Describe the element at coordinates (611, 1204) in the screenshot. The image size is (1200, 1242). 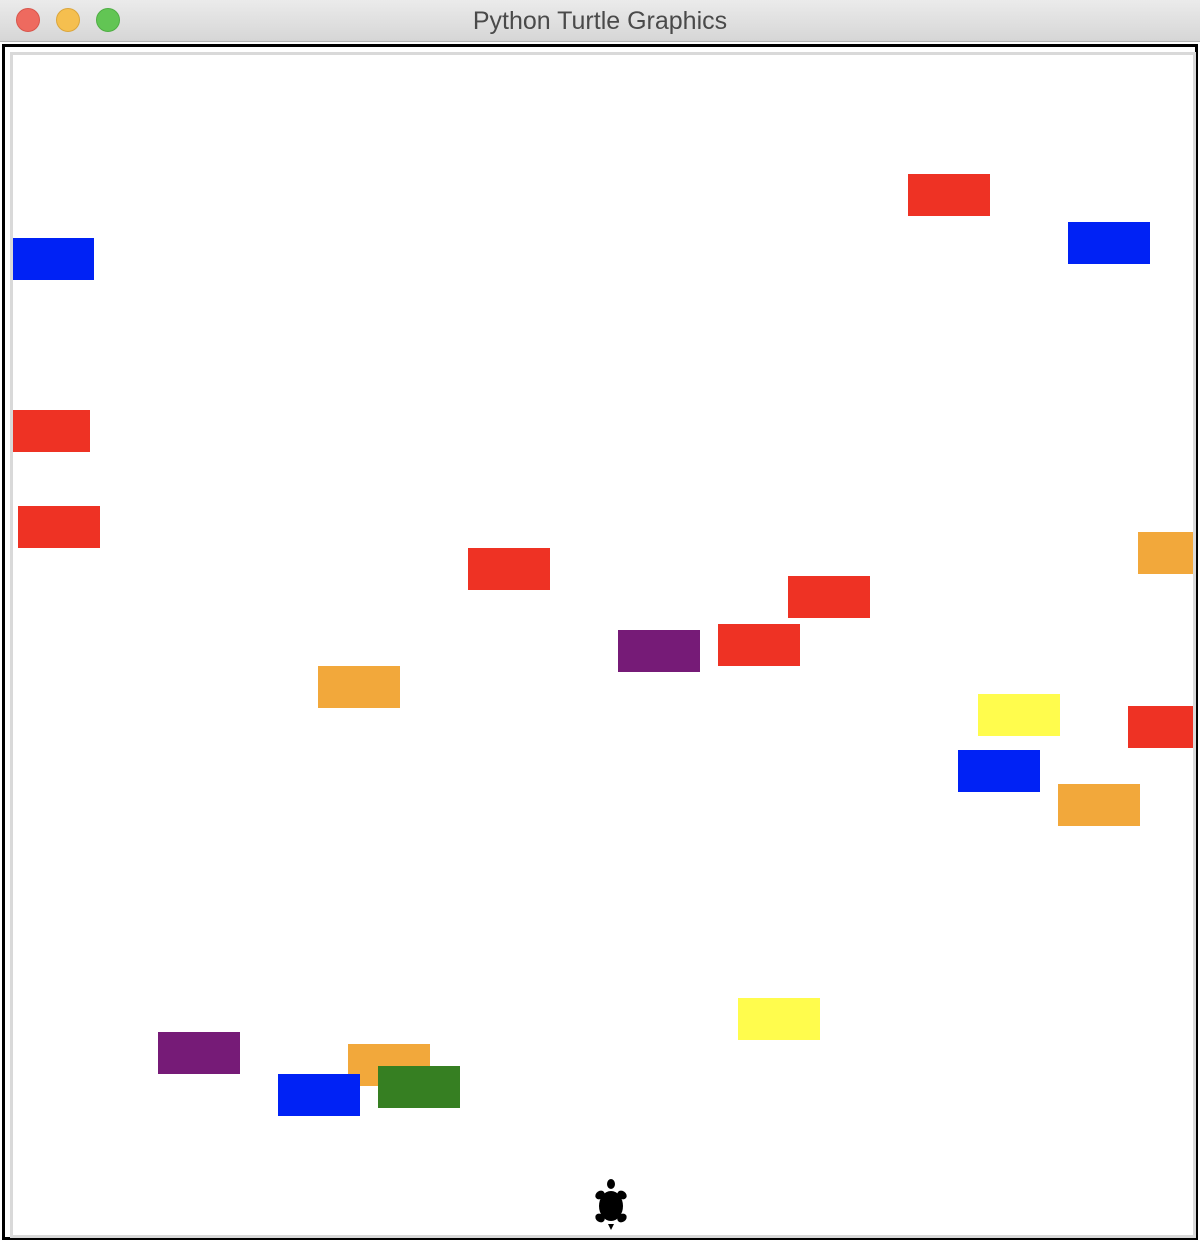
I see `turtle-icon` at that location.